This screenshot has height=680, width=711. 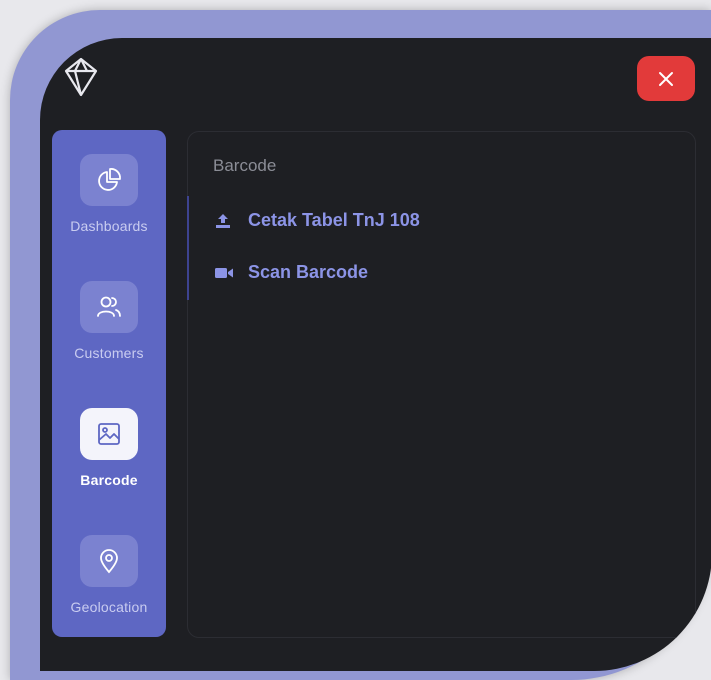 I want to click on close-icon, so click(x=666, y=78).